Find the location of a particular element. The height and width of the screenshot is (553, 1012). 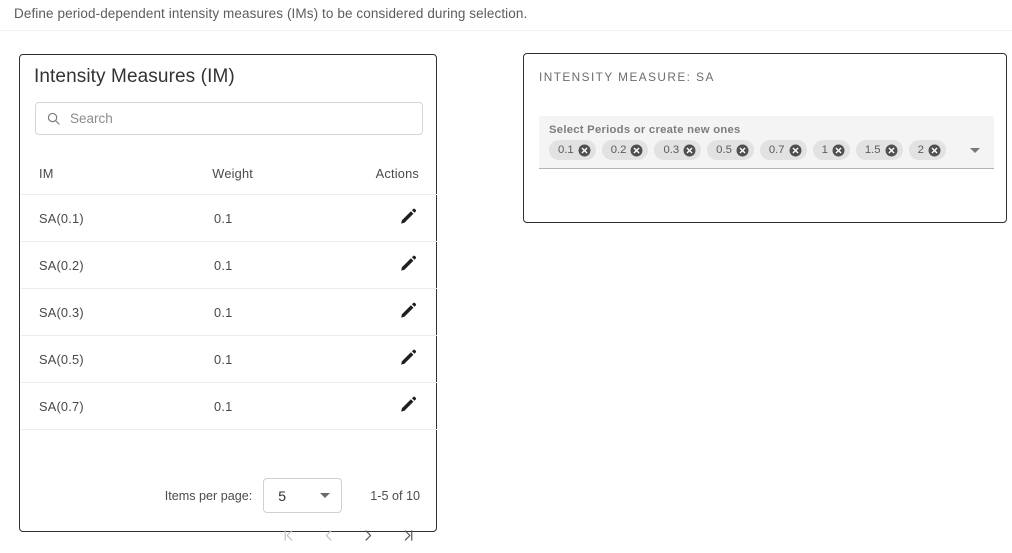

table-row: SA(0.3) 0.1 is located at coordinates (229, 312).